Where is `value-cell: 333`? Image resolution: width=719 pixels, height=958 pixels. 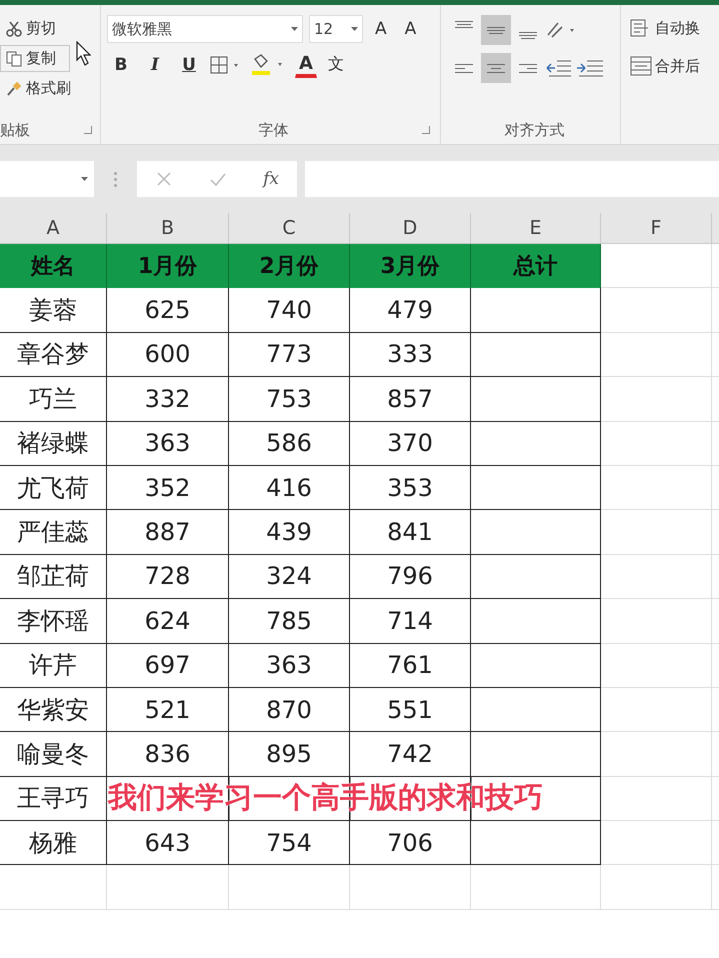 value-cell: 333 is located at coordinates (410, 355).